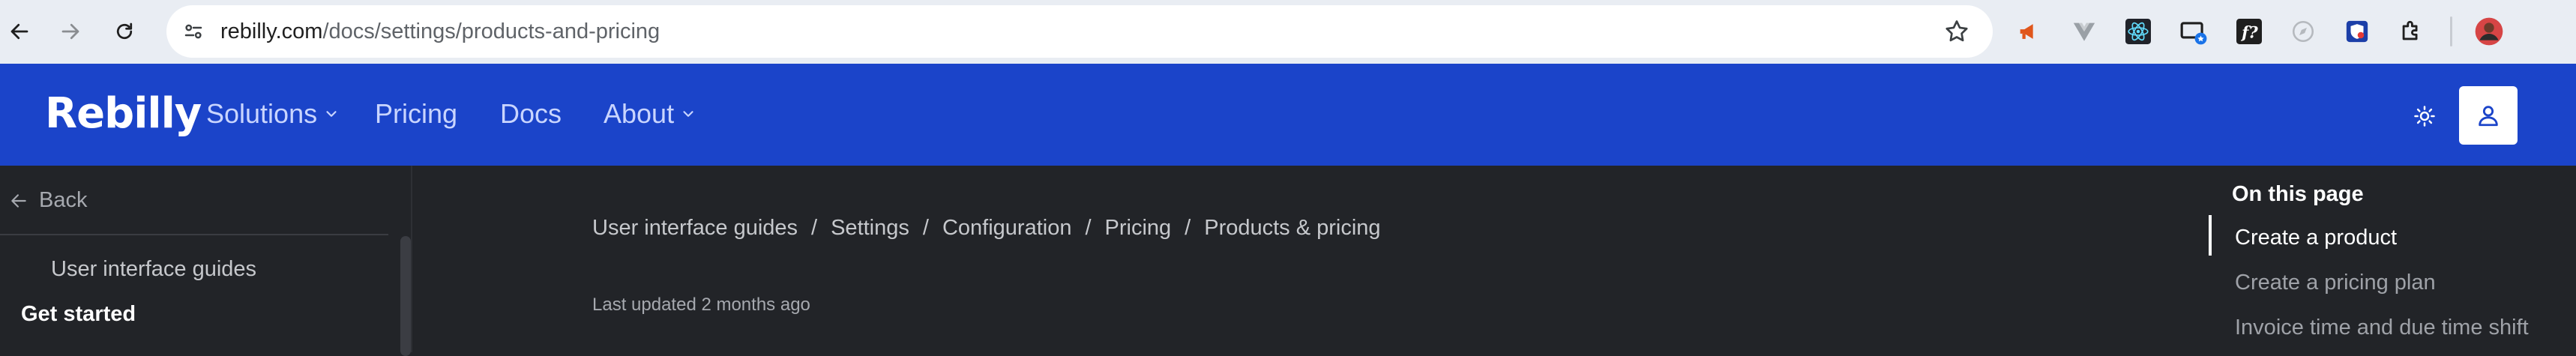  I want to click on breadcrumb-item: Pricing, so click(1139, 228).